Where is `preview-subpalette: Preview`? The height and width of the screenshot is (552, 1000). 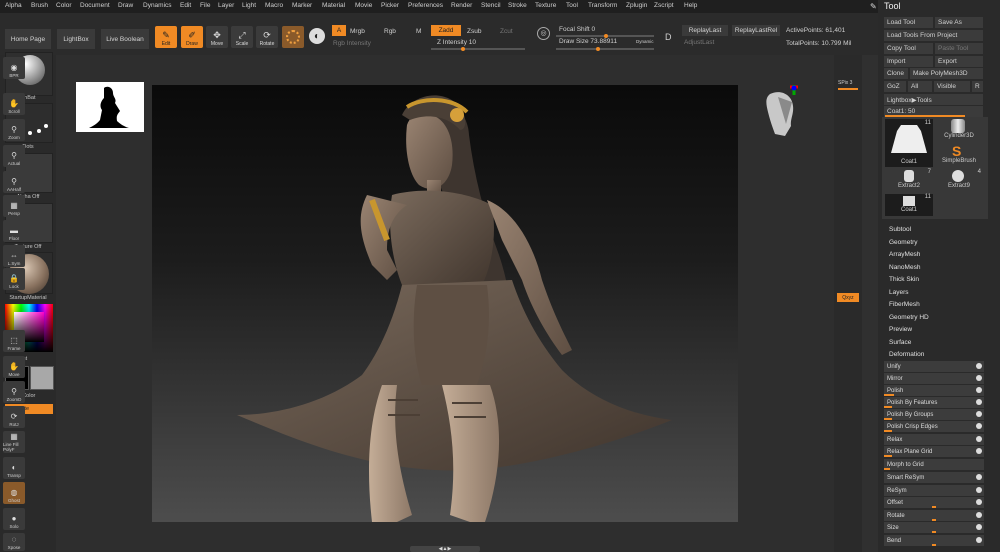
preview-subpalette: Preview is located at coordinates (900, 329).